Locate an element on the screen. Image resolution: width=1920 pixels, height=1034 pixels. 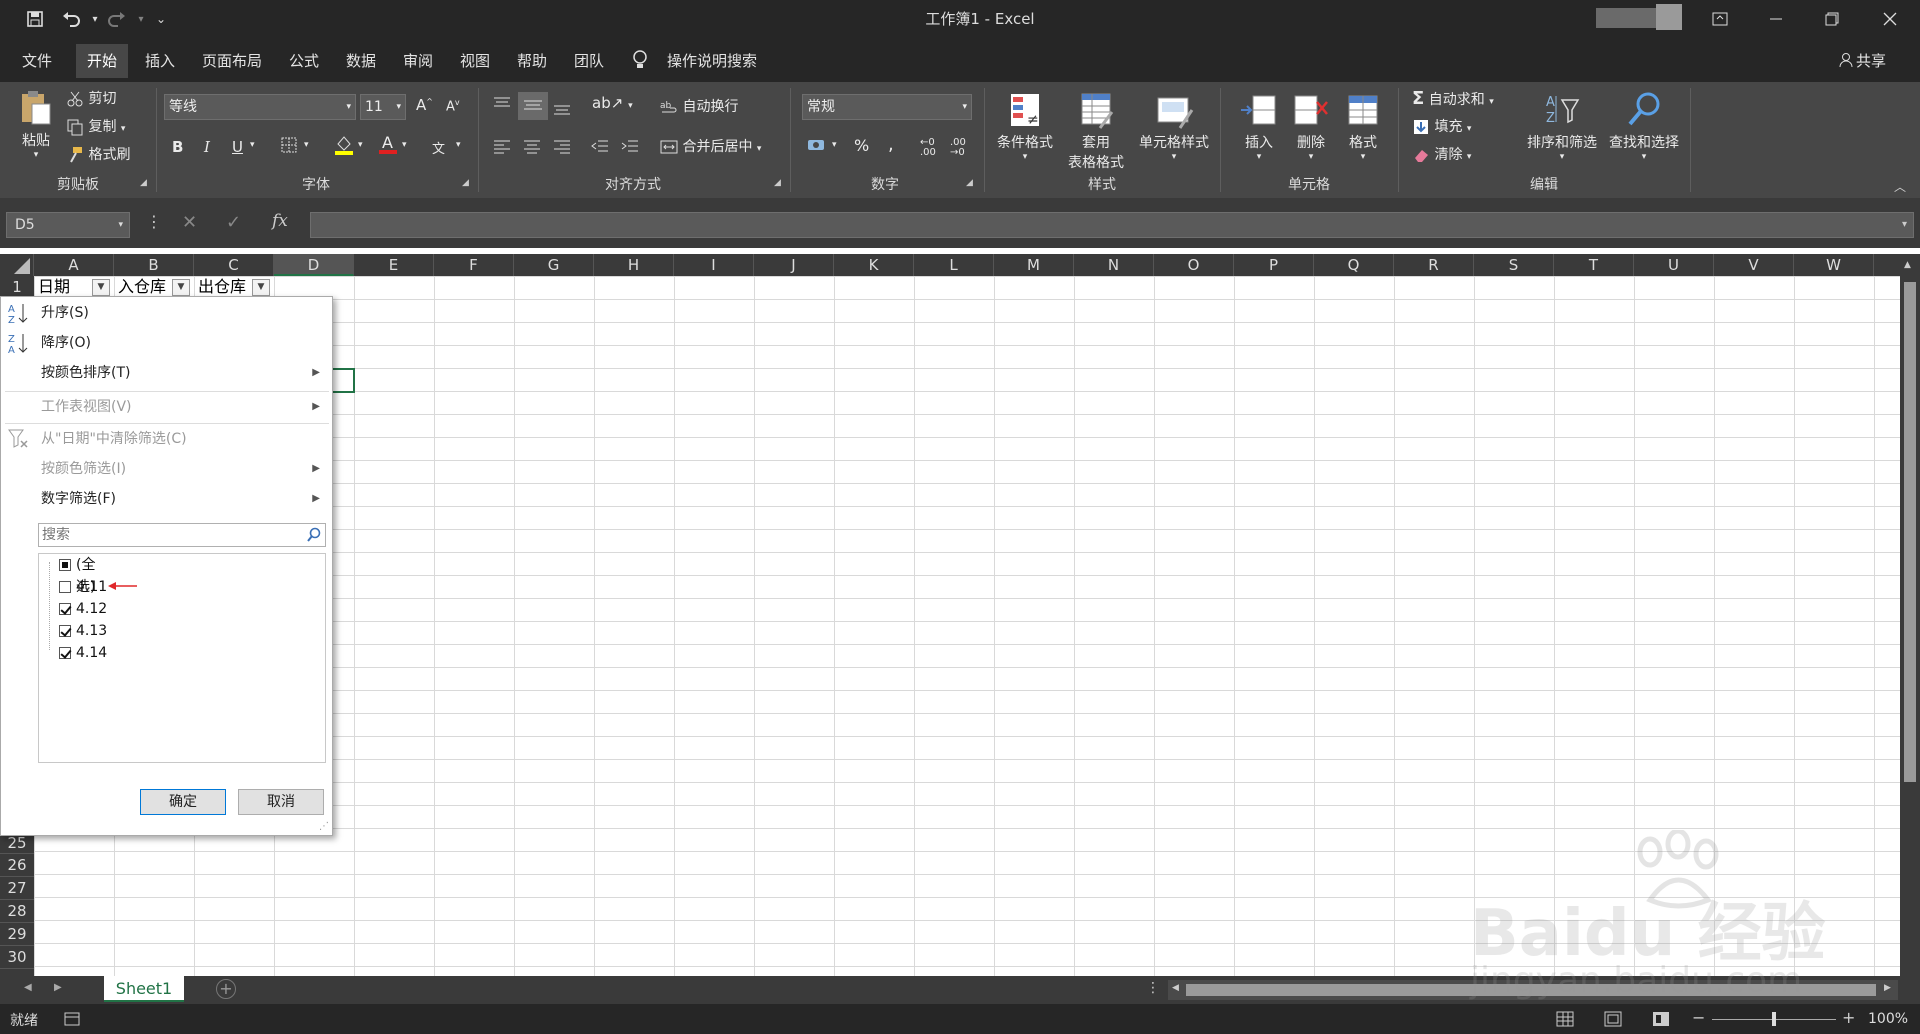
zoom-slider-thumb is located at coordinates (1774, 1019).